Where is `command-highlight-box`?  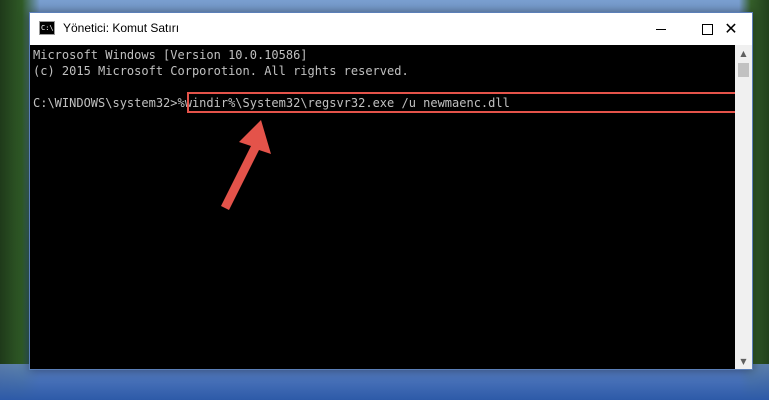 command-highlight-box is located at coordinates (462, 102).